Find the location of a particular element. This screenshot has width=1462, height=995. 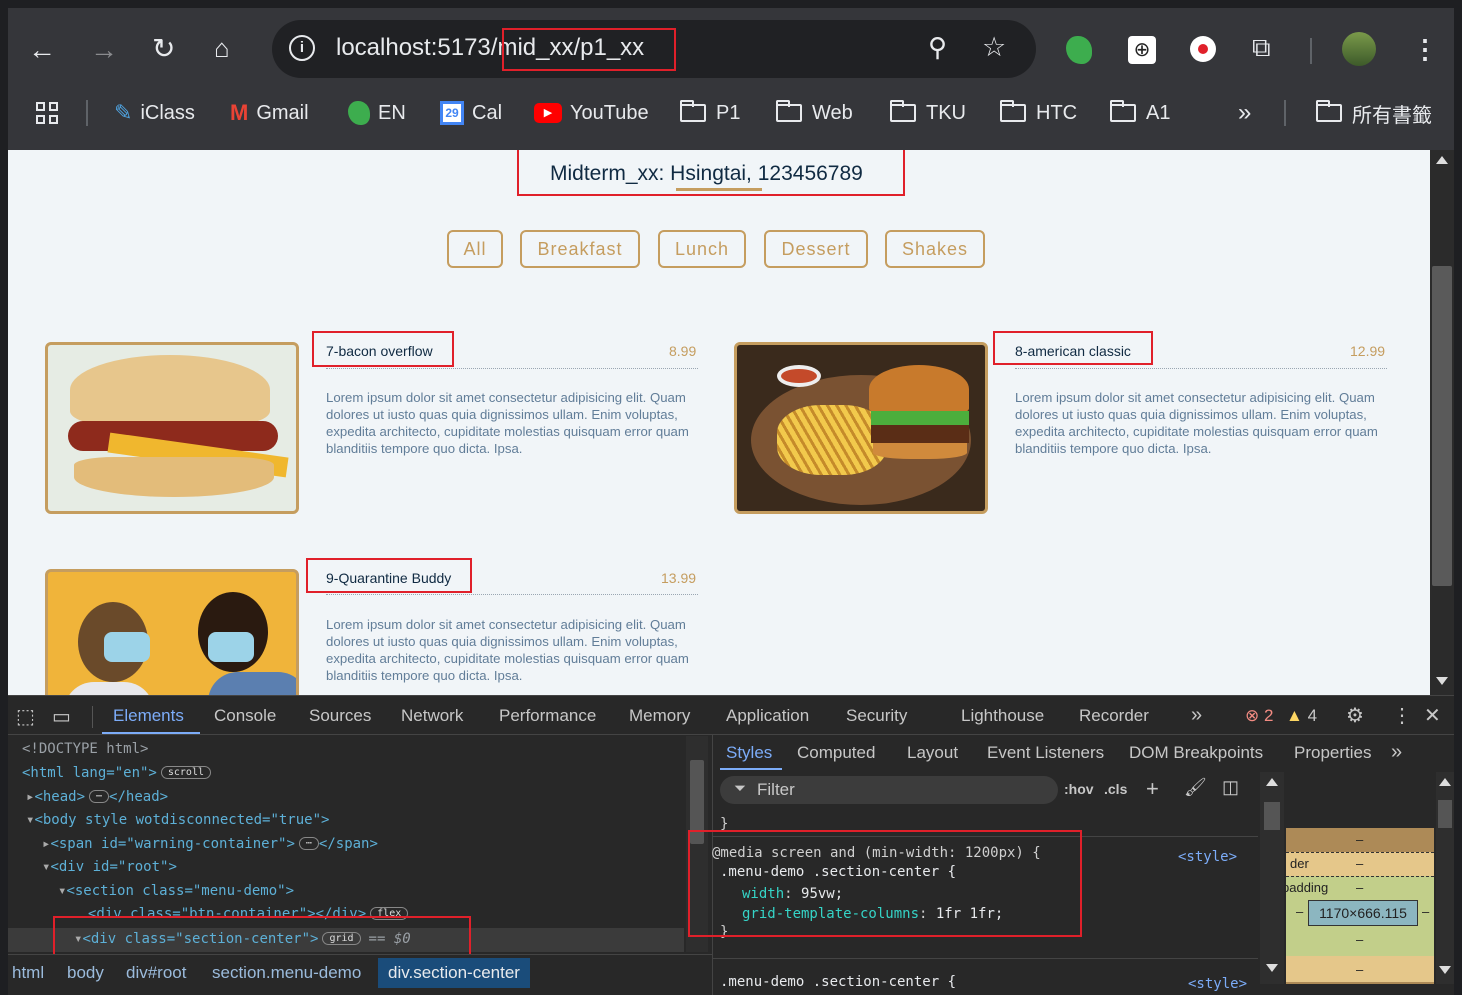

hov-toggle: :hov is located at coordinates (1079, 789).